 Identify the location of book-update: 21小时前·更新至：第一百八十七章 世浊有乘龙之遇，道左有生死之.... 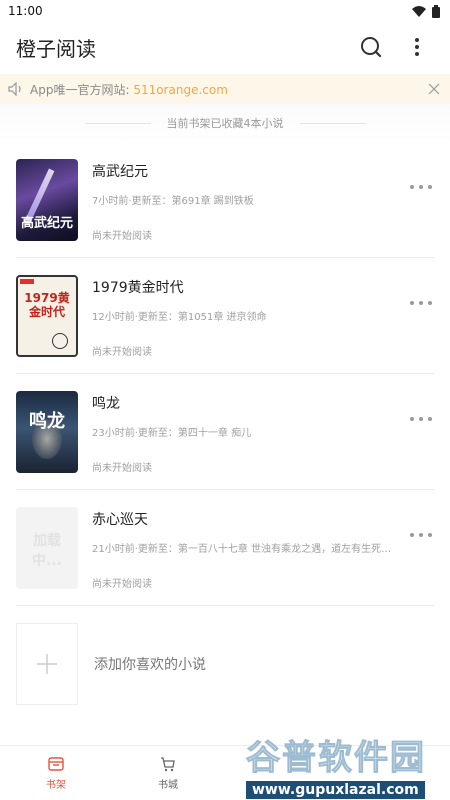
(244, 549).